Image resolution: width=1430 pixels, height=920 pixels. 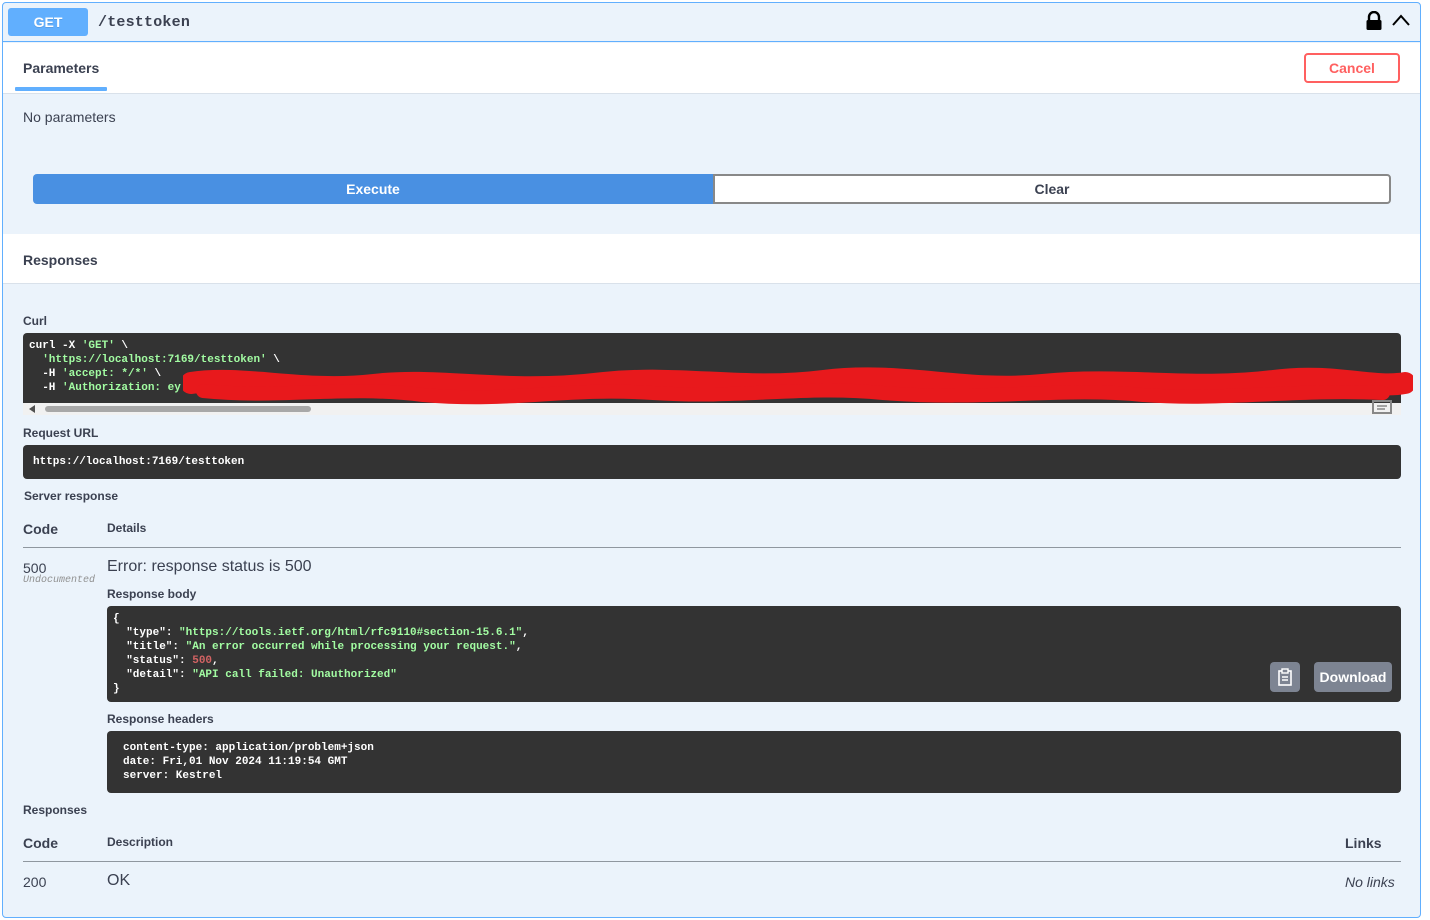 What do you see at coordinates (60, 260) in the screenshot?
I see `responses-title: Responses` at bounding box center [60, 260].